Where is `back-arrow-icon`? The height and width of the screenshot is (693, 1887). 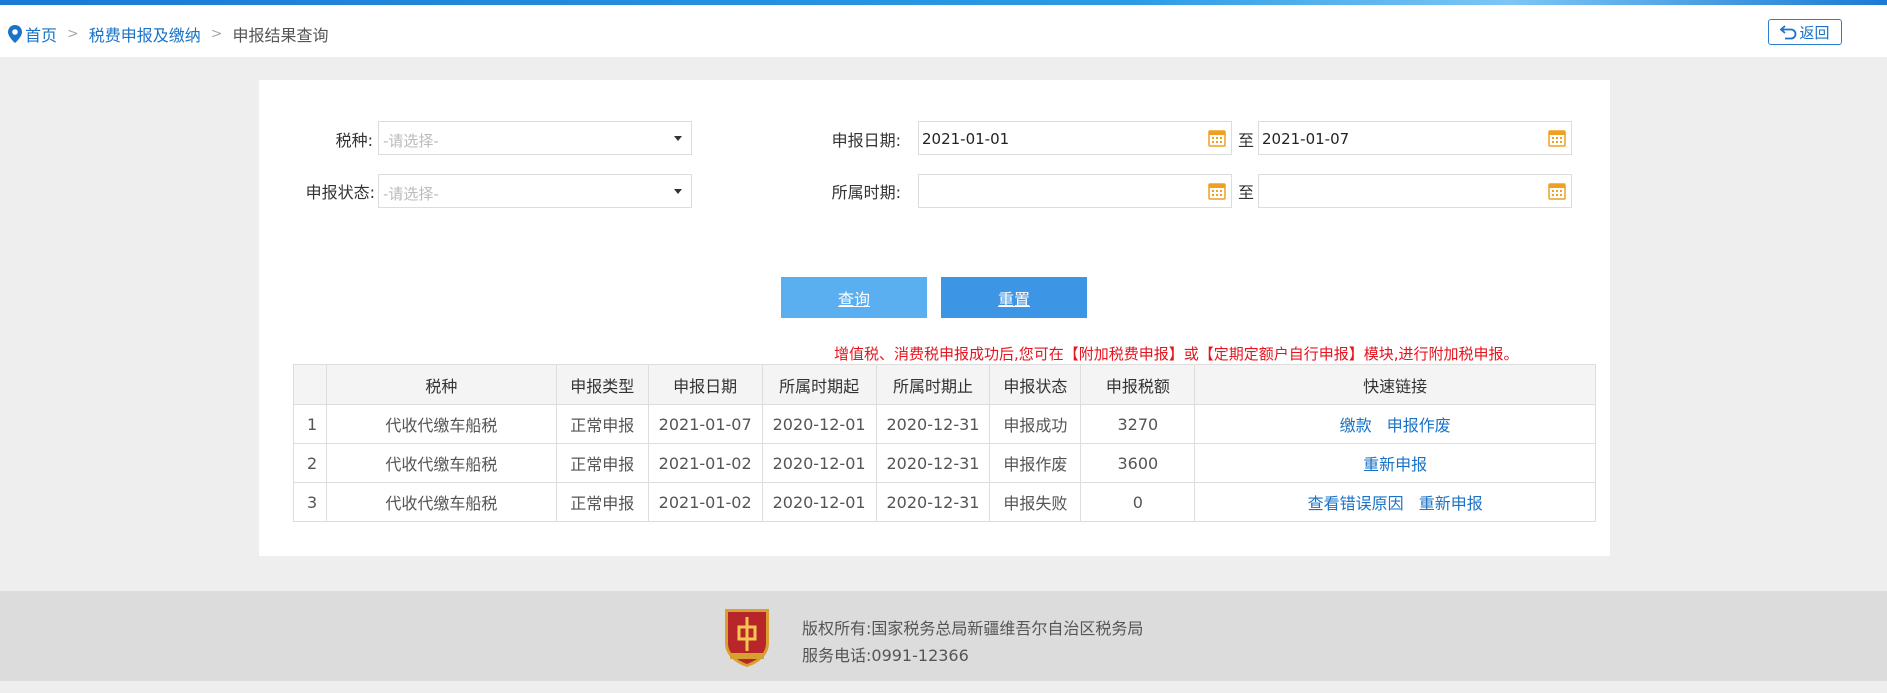
back-arrow-icon is located at coordinates (1788, 32).